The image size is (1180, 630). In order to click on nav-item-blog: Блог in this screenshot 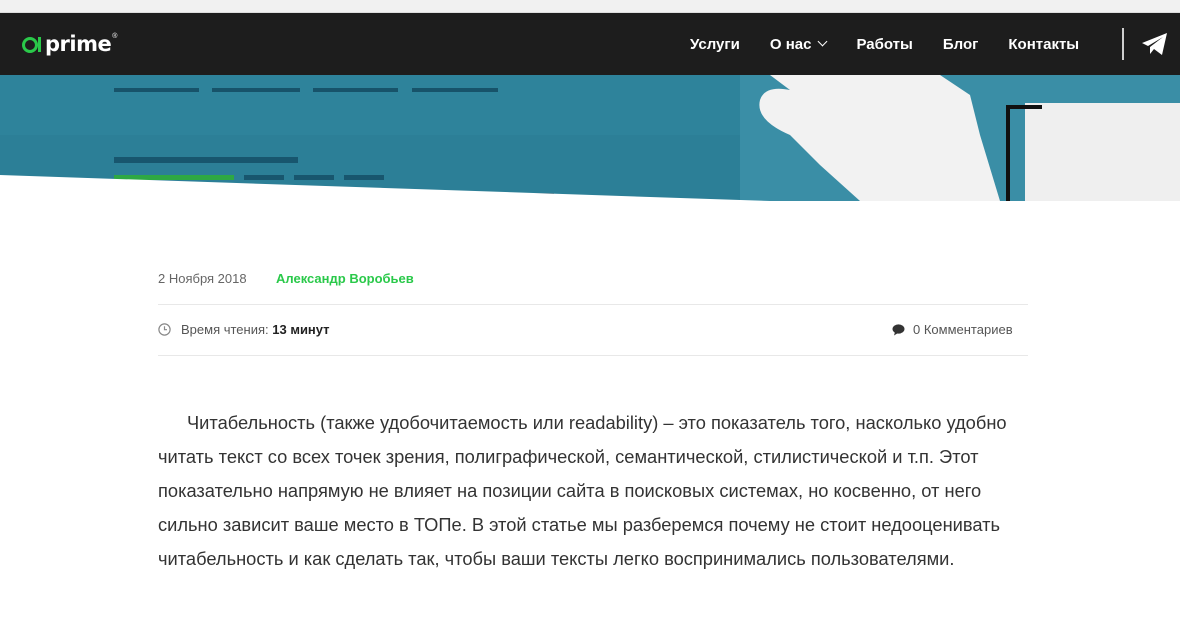, I will do `click(961, 44)`.